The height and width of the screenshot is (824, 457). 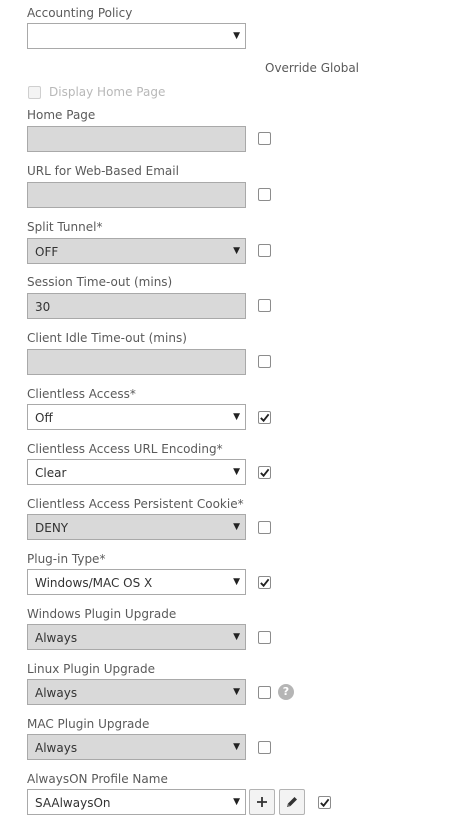 I want to click on display-home-page-label: Display Home Page, so click(x=107, y=92).